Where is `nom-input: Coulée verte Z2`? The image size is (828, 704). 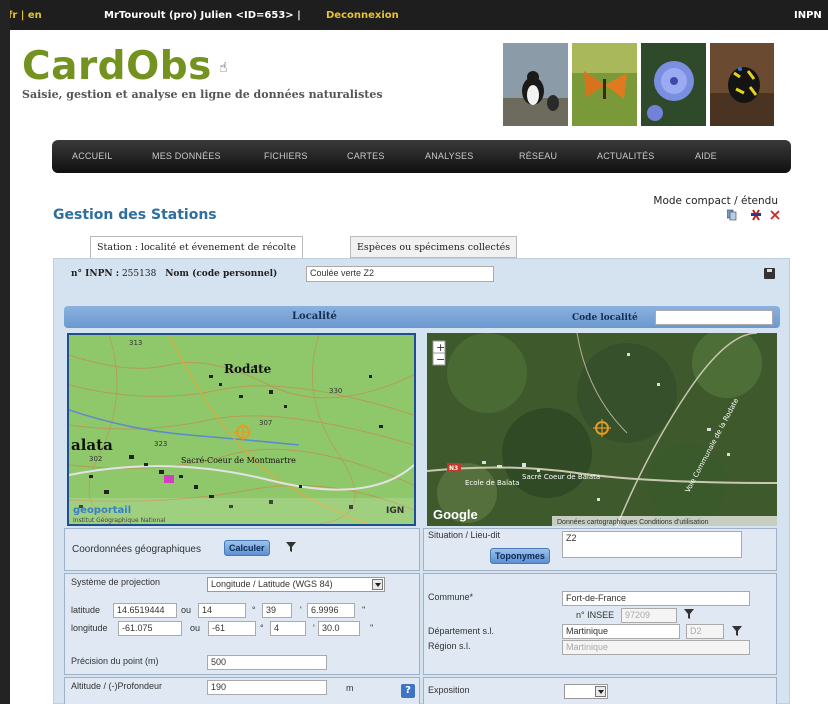 nom-input: Coulée verte Z2 is located at coordinates (400, 274).